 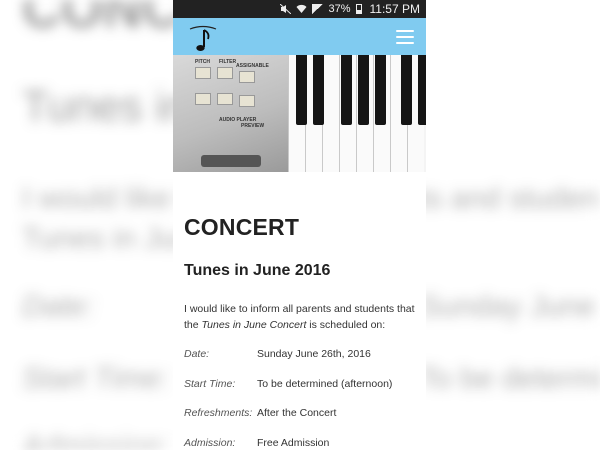 What do you see at coordinates (299, 422) in the screenshot?
I see `detail-row-refreshments: Refreshments: After the Concert` at bounding box center [299, 422].